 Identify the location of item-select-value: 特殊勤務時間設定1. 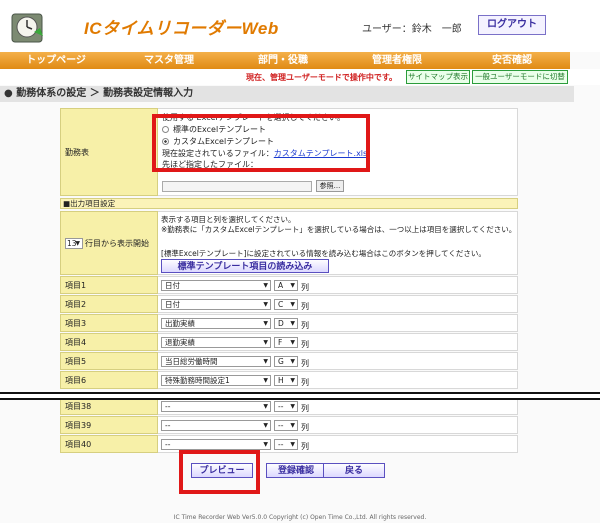
(197, 380).